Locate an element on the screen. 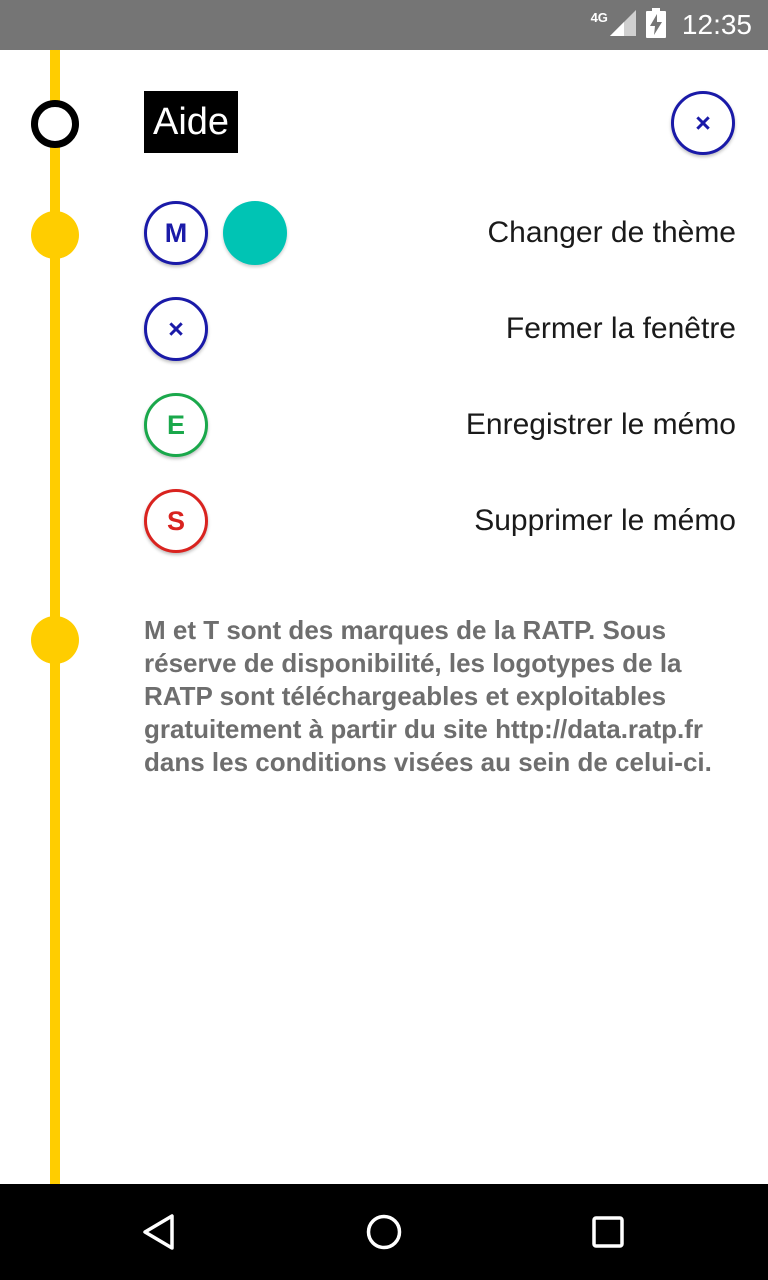  delete-s-icon: S is located at coordinates (175, 520).